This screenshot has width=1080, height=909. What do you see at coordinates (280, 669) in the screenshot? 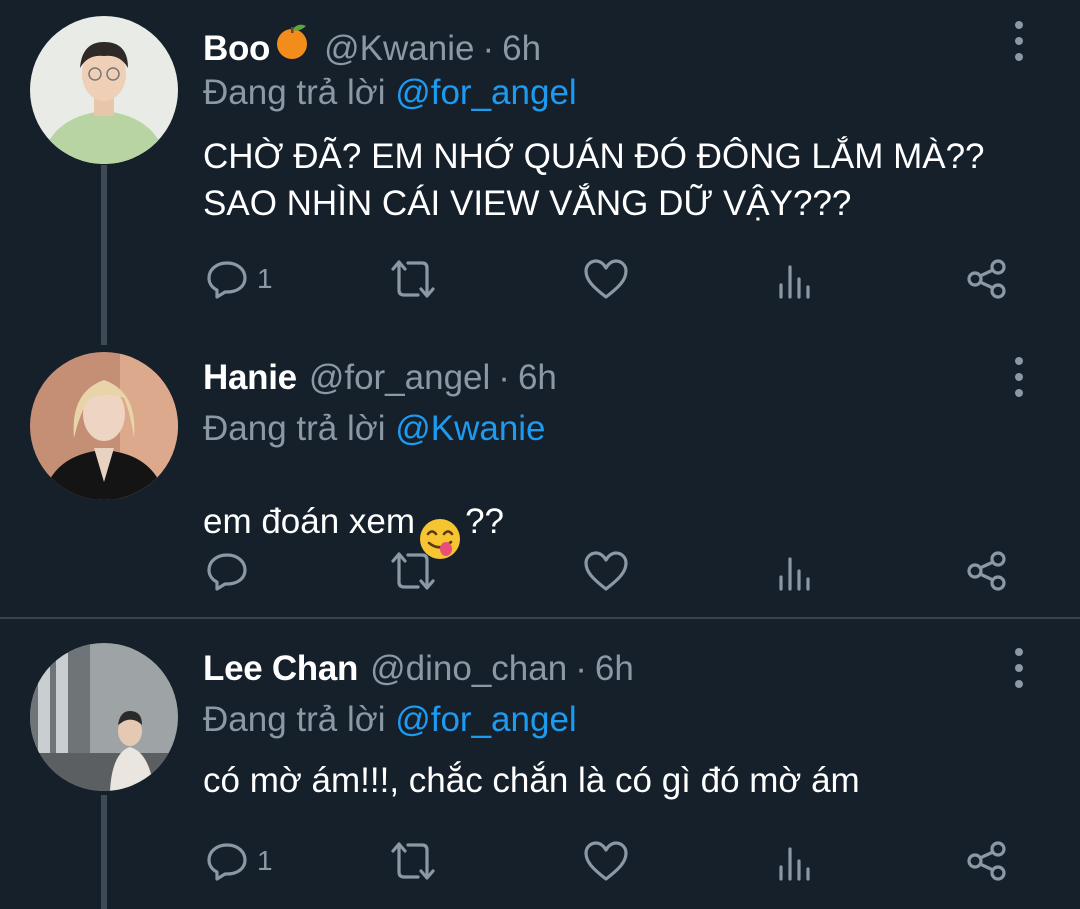
I see `display-name: Lee Chan` at bounding box center [280, 669].